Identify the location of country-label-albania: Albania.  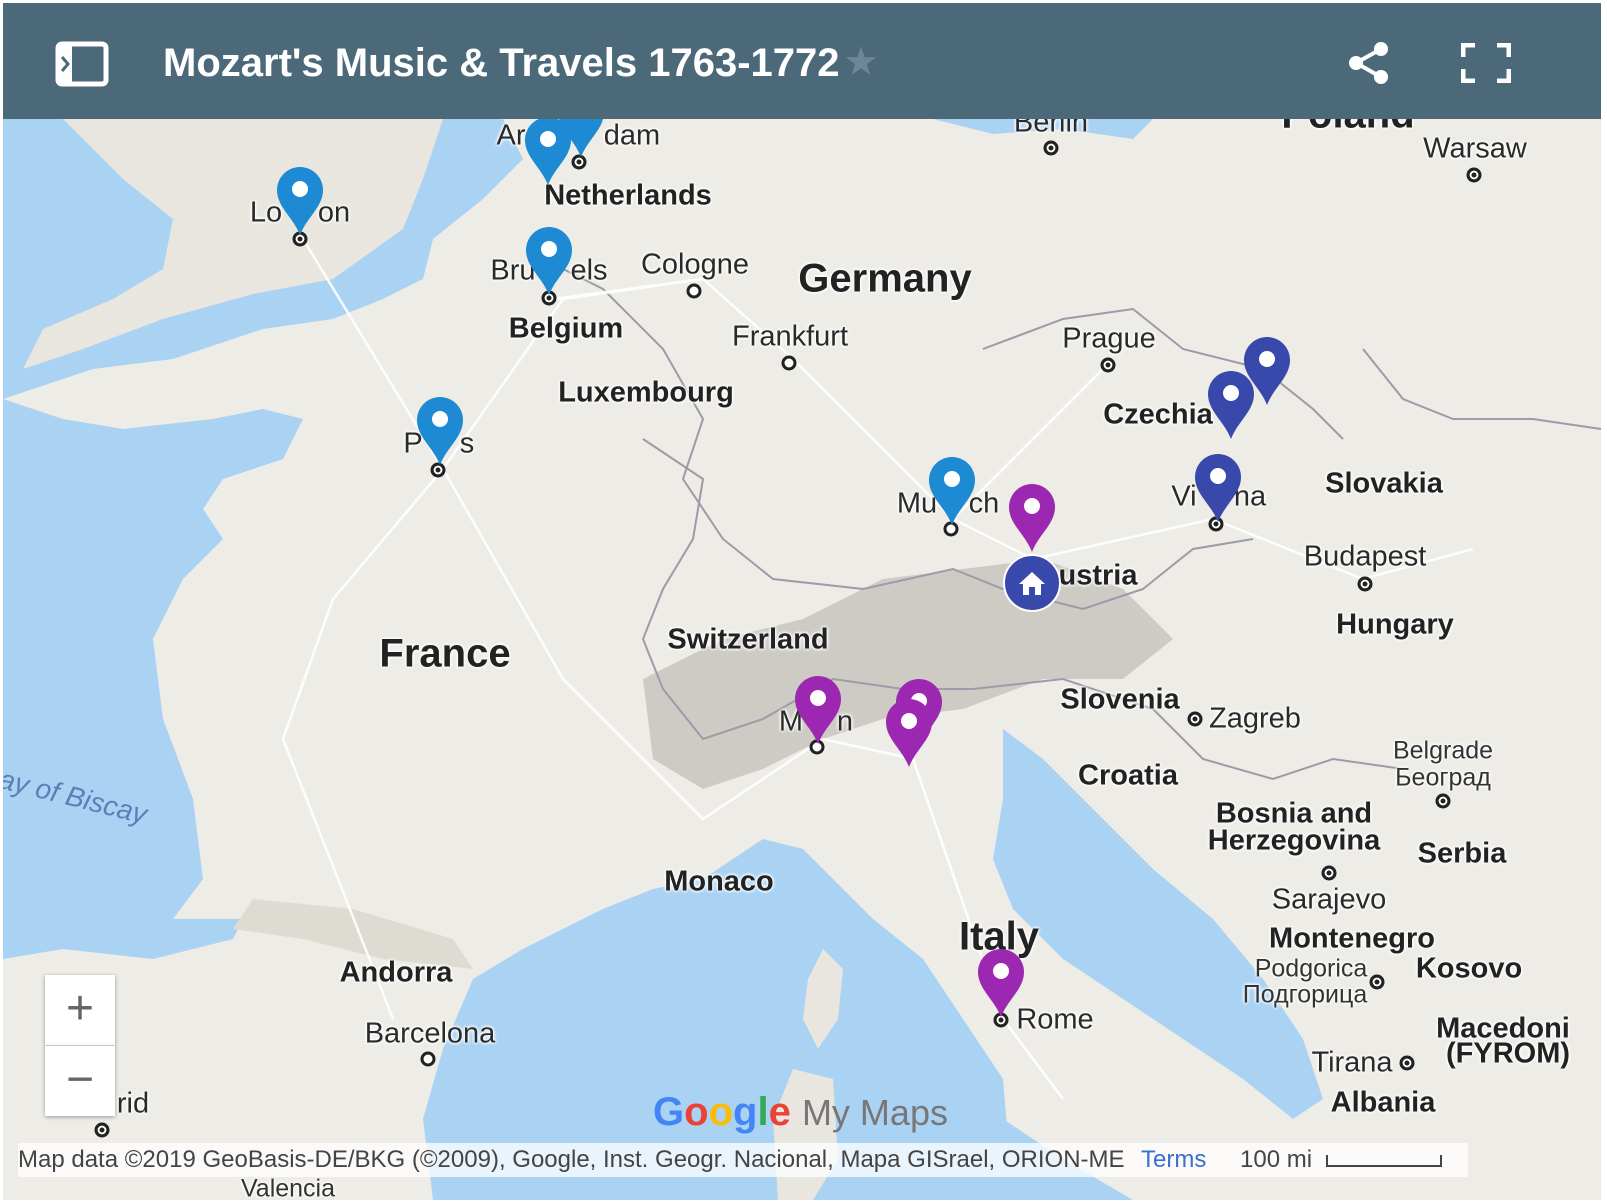
(1383, 1102).